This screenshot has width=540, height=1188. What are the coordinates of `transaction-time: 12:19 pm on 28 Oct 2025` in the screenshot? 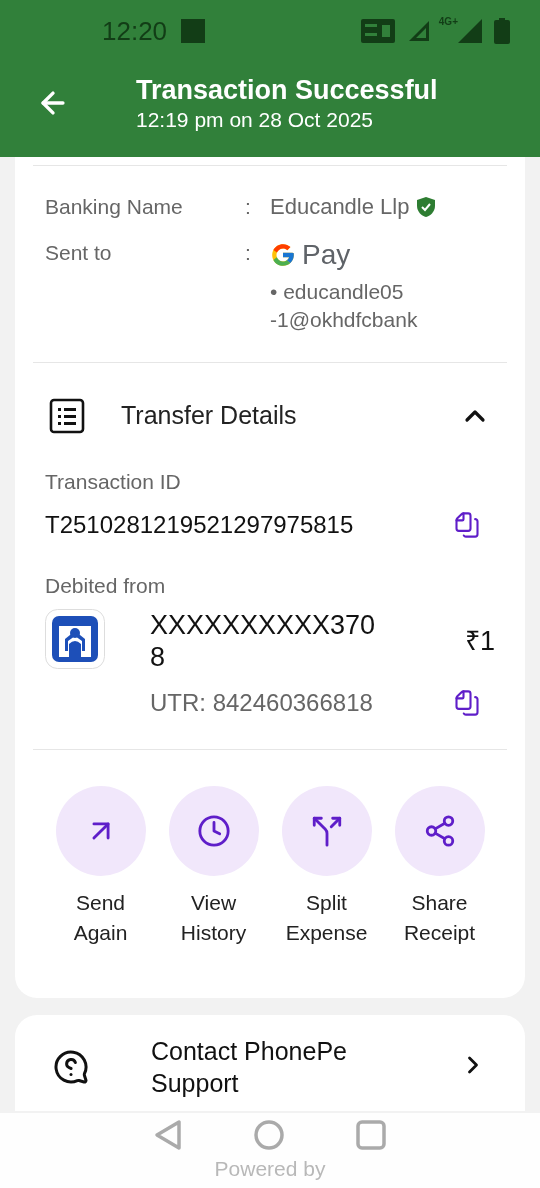 It's located at (255, 119).